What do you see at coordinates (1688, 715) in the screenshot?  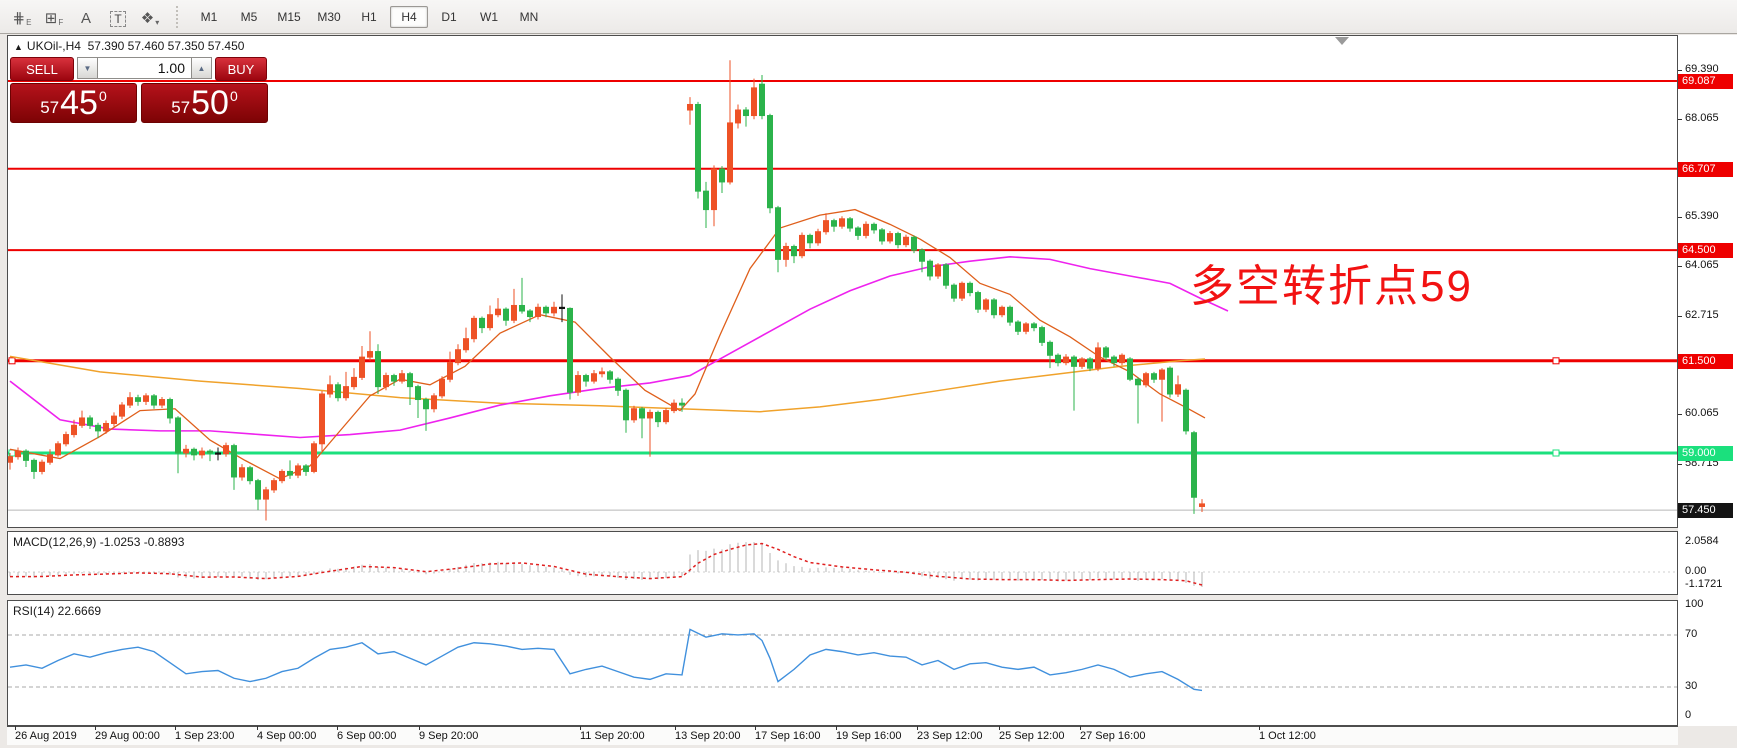 I see `axis-price-label: 0` at bounding box center [1688, 715].